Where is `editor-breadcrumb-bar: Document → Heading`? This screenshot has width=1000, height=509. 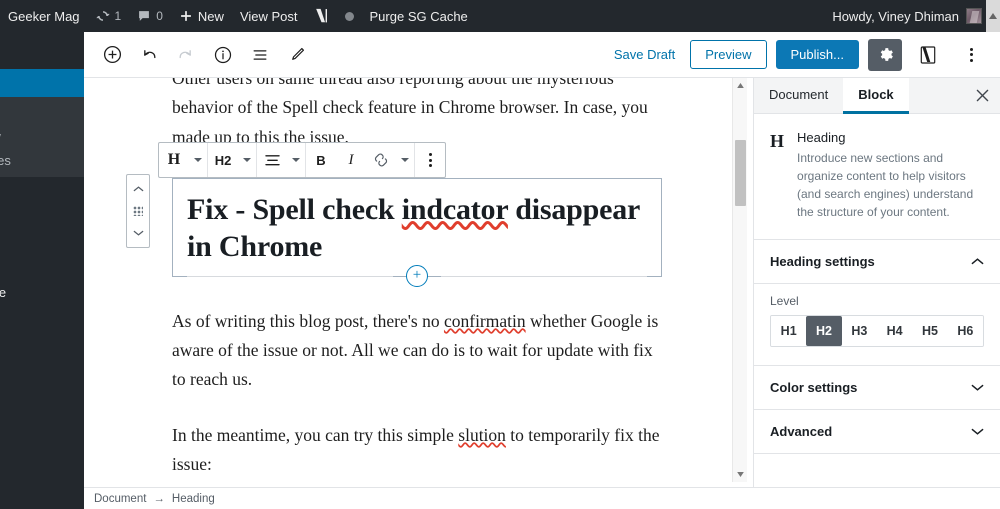 editor-breadcrumb-bar: Document → Heading is located at coordinates (542, 498).